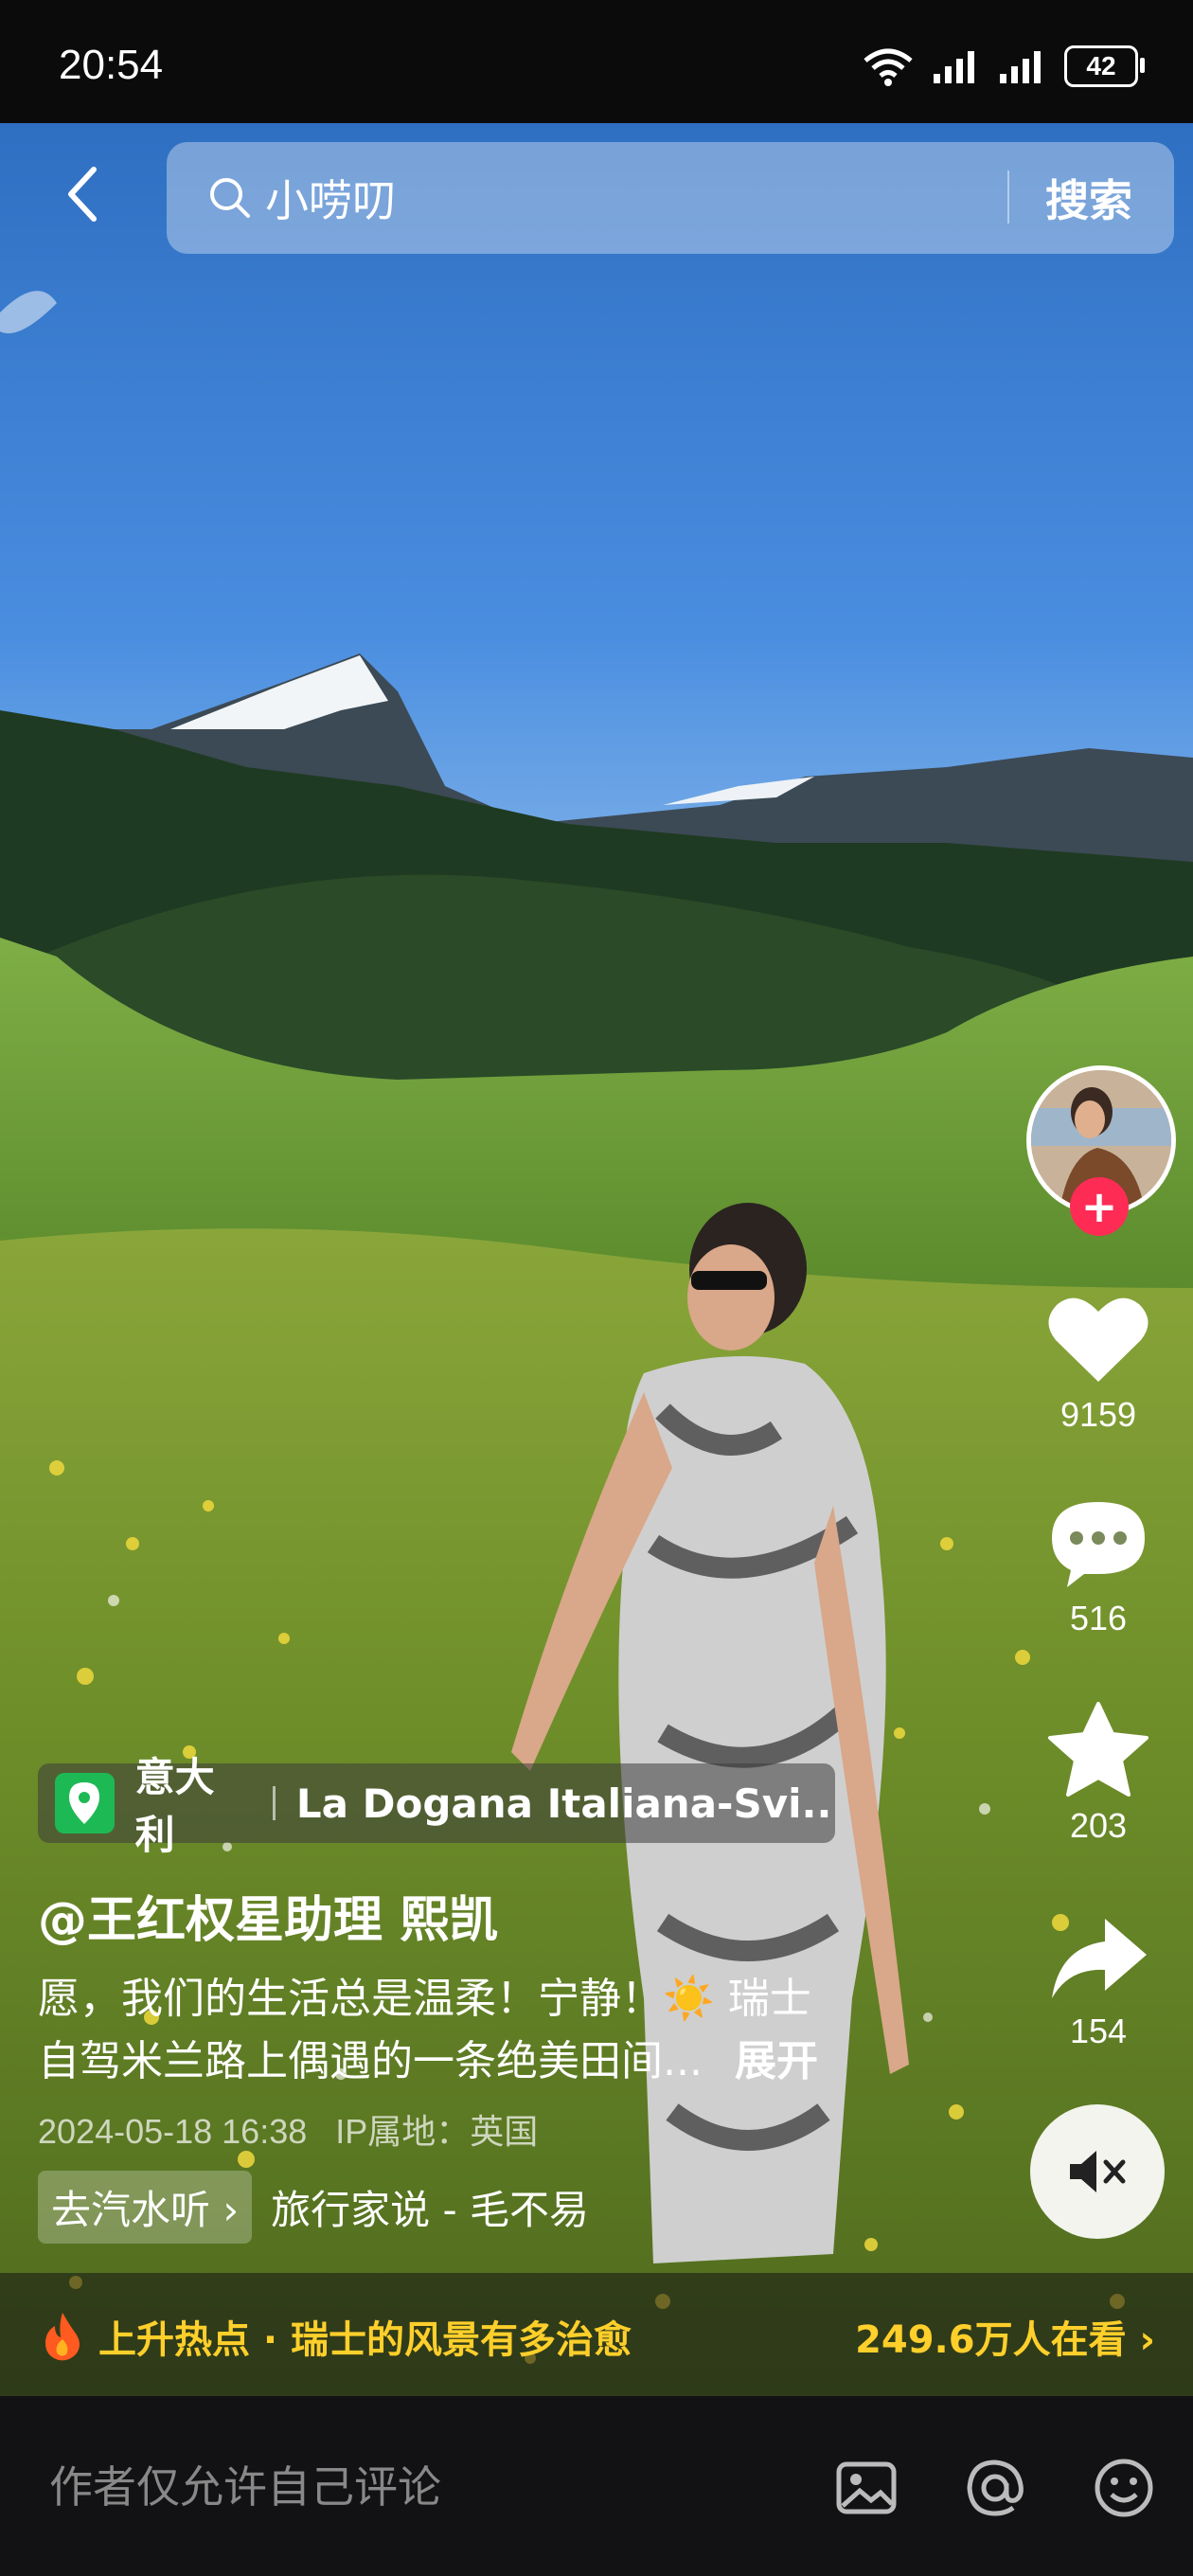 The height and width of the screenshot is (2576, 1193). Describe the element at coordinates (1098, 1339) in the screenshot. I see `heart-icon` at that location.